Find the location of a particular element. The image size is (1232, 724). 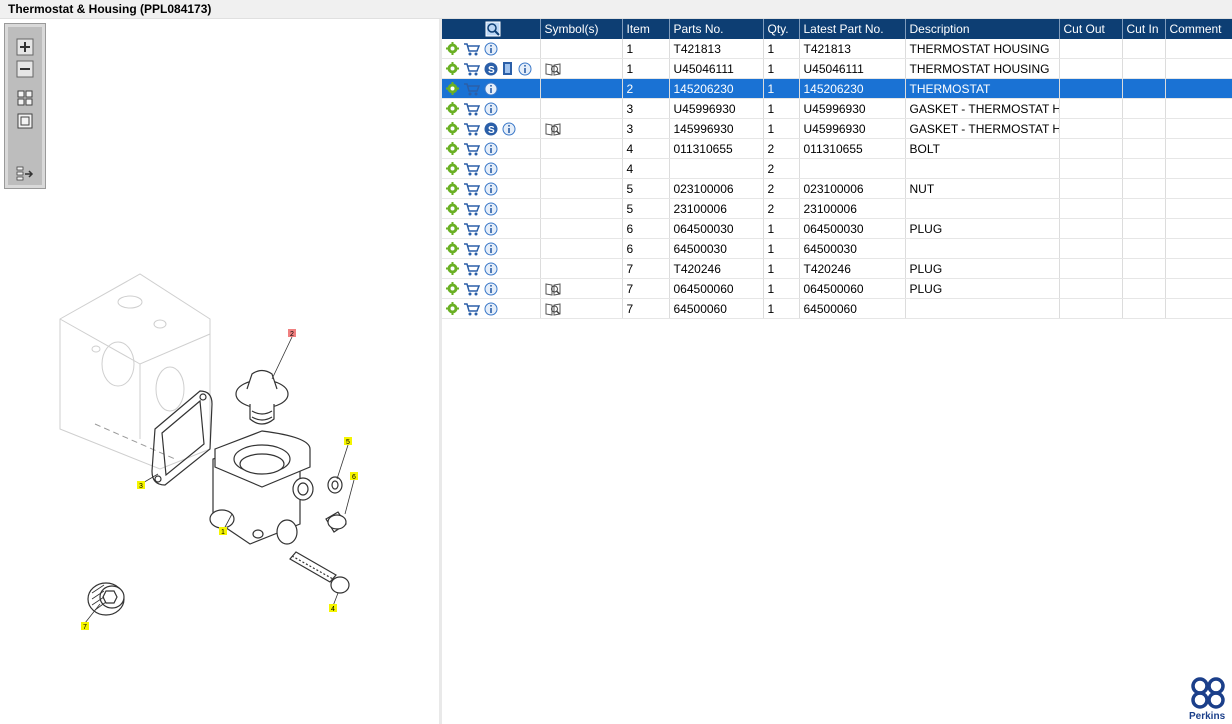

row-action-icons is located at coordinates (491, 208).